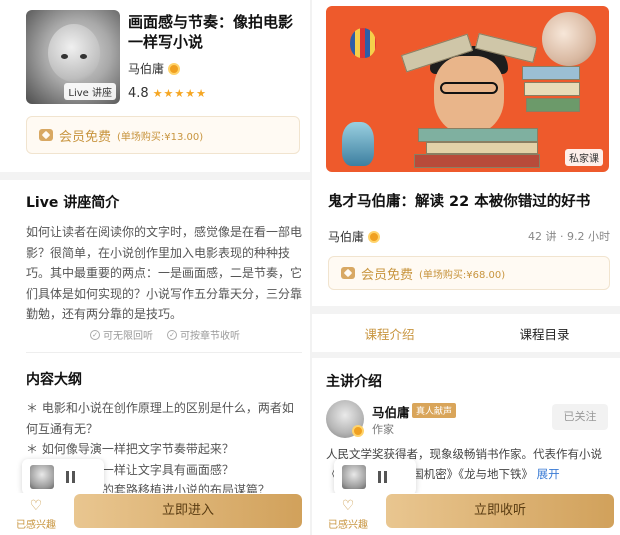 This screenshot has height=535, width=620. Describe the element at coordinates (130, 449) in the screenshot. I see `outline-item: ＊ 如何像导演一样把文字节奏带起来？` at that location.